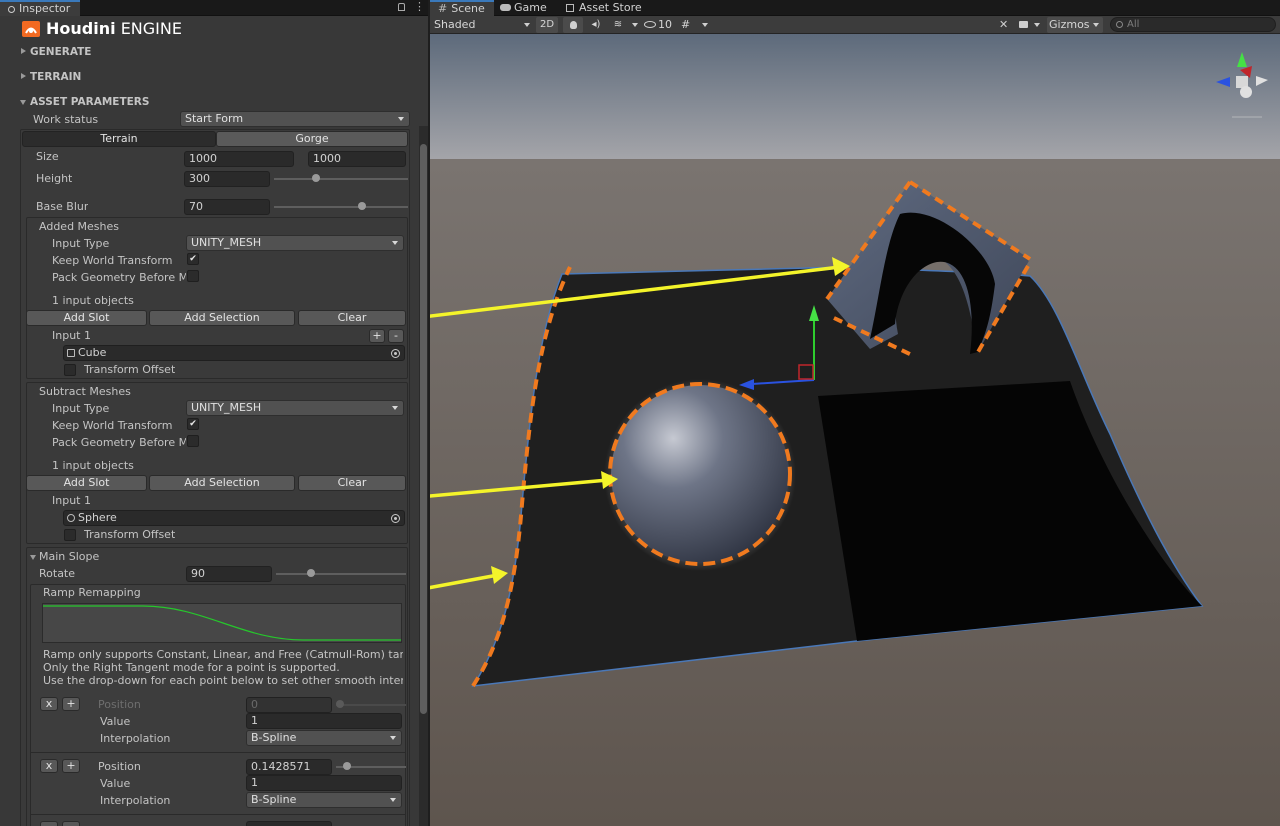 The image size is (1280, 826). I want to click on added-input-type-dropdown: UNITY_MESH, so click(295, 243).